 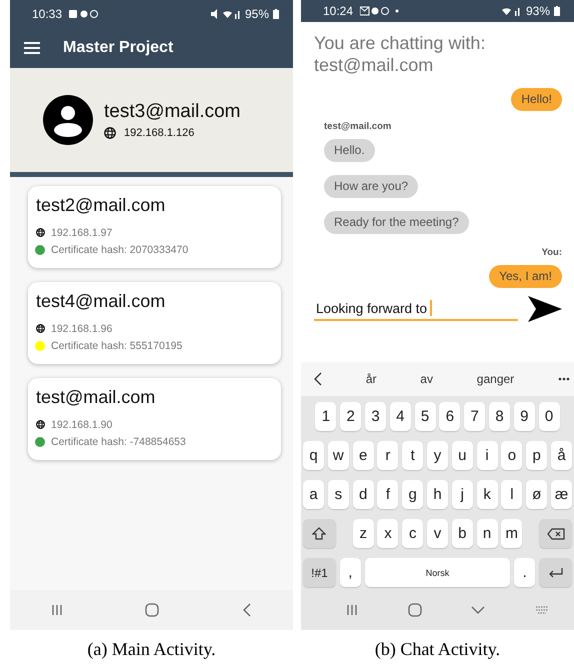 I want to click on keyboard-key: f, so click(x=387, y=494).